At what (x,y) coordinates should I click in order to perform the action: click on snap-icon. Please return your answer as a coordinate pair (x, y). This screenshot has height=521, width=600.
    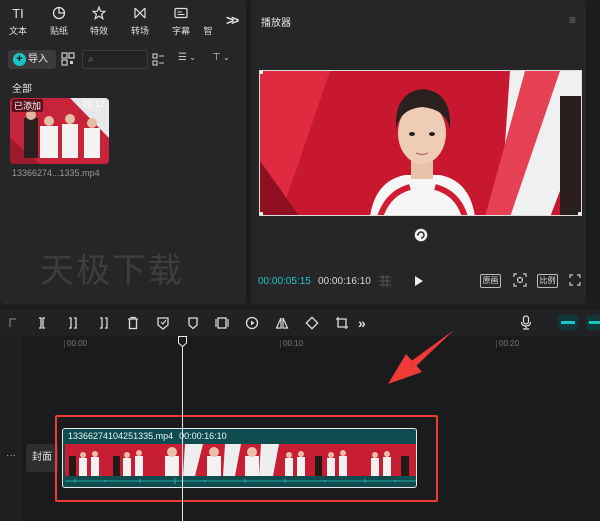
    Looking at the image, I should click on (594, 322).